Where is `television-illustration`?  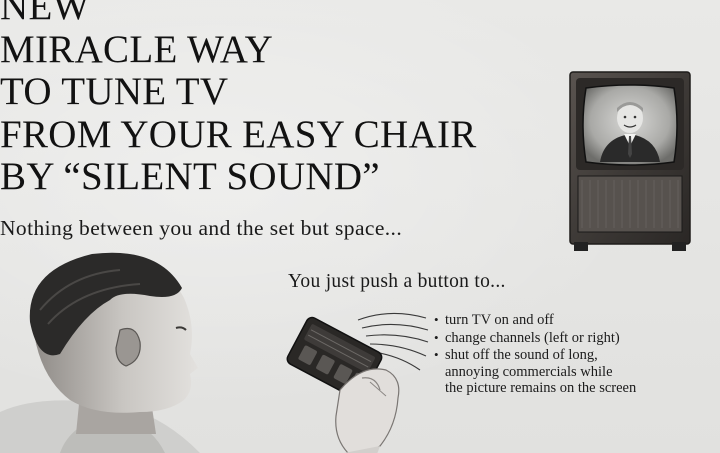
television-illustration is located at coordinates (630, 161).